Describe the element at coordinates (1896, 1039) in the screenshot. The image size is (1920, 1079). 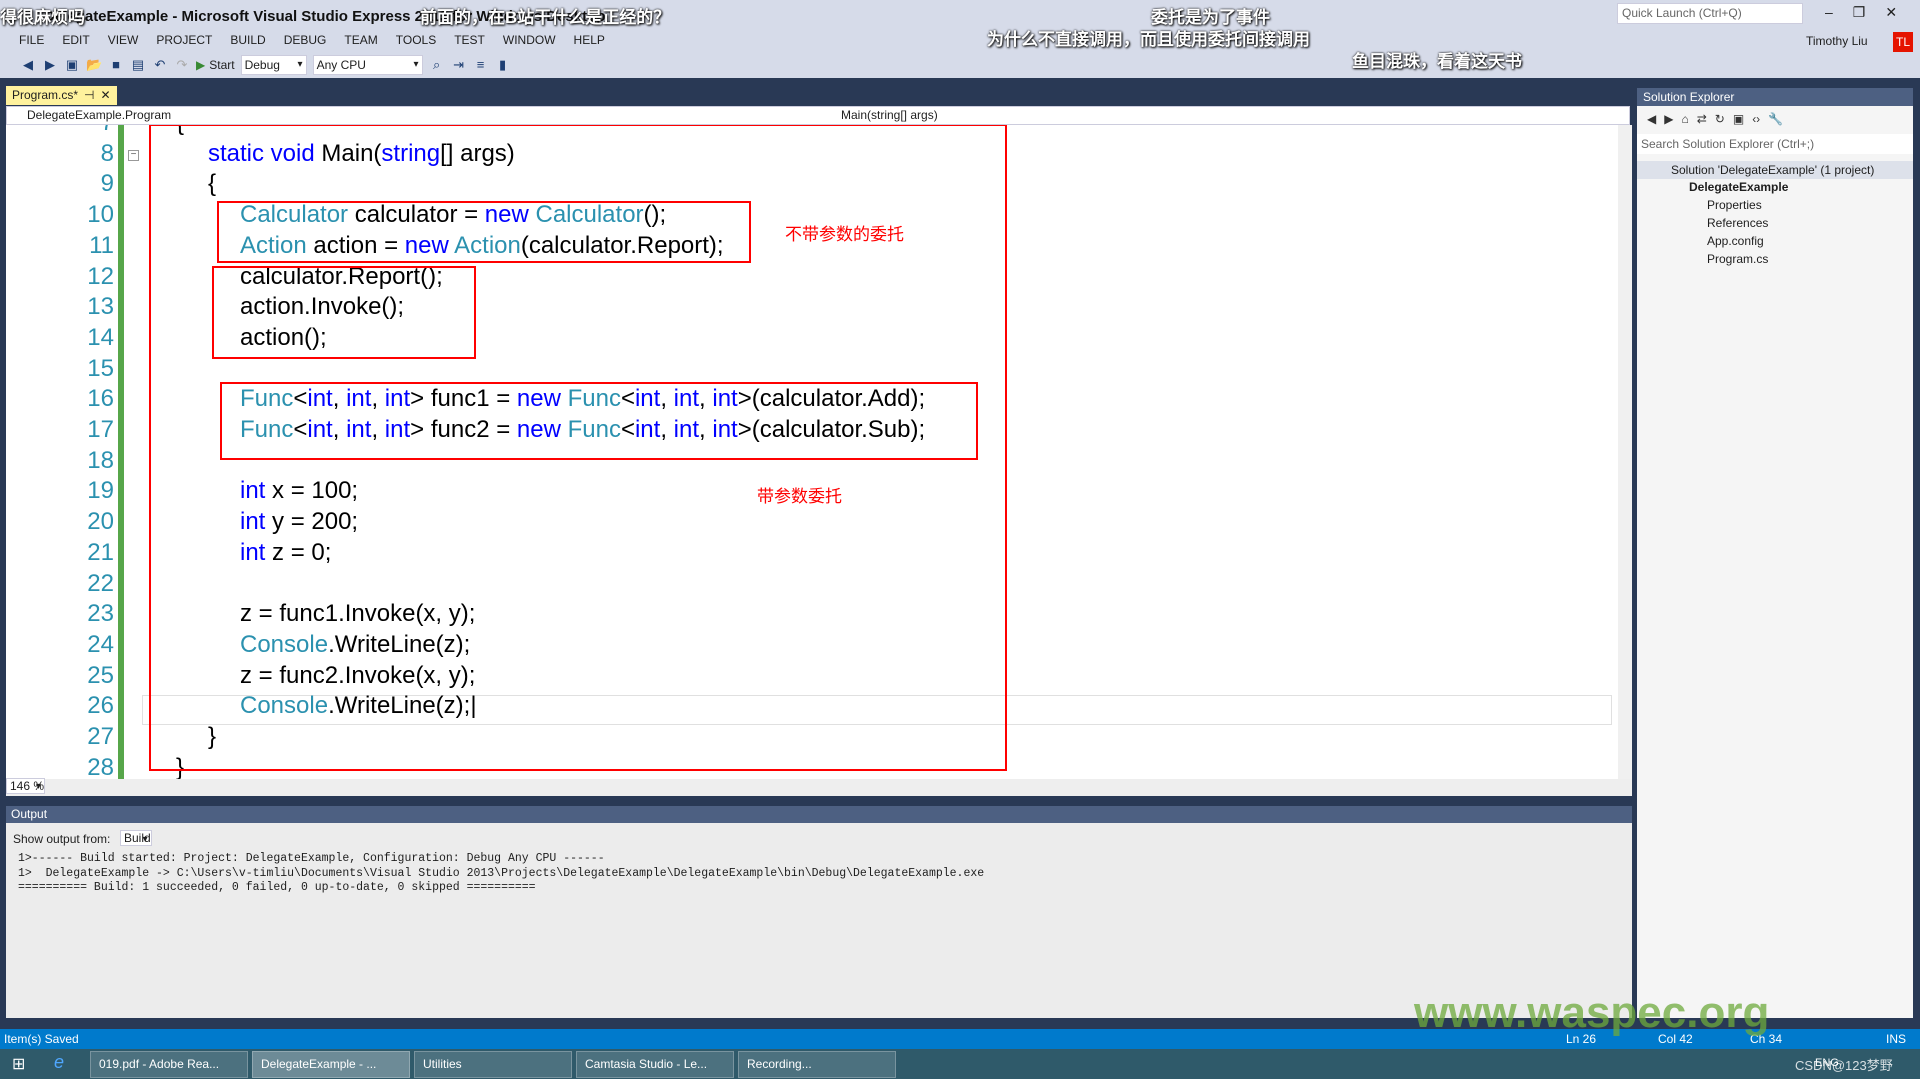
I see `status-mode: INS` at that location.